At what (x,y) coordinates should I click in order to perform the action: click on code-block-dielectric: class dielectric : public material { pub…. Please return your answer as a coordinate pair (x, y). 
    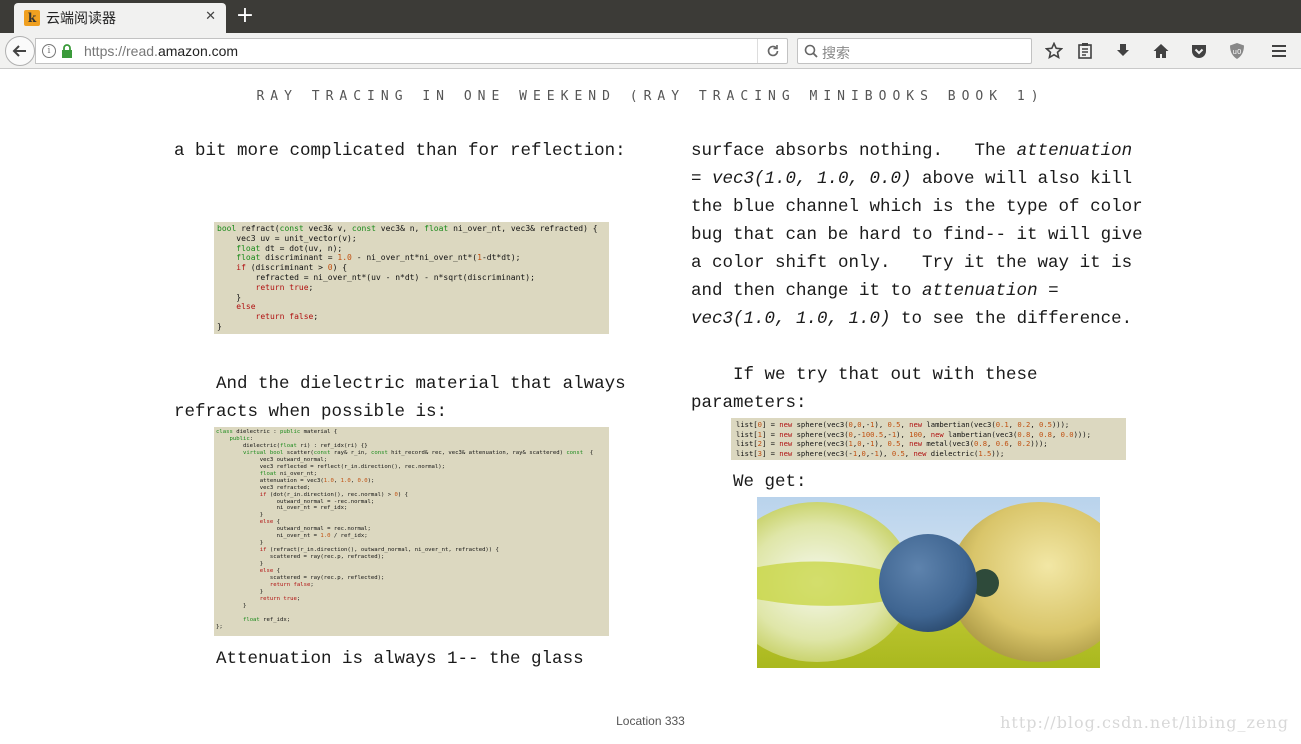
    Looking at the image, I should click on (411, 531).